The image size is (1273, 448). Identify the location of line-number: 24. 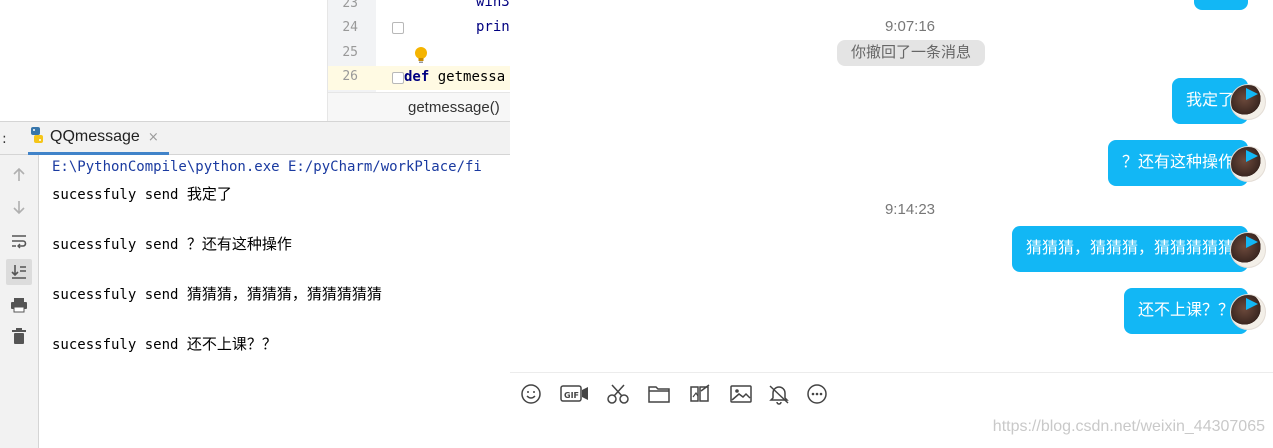
(350, 27).